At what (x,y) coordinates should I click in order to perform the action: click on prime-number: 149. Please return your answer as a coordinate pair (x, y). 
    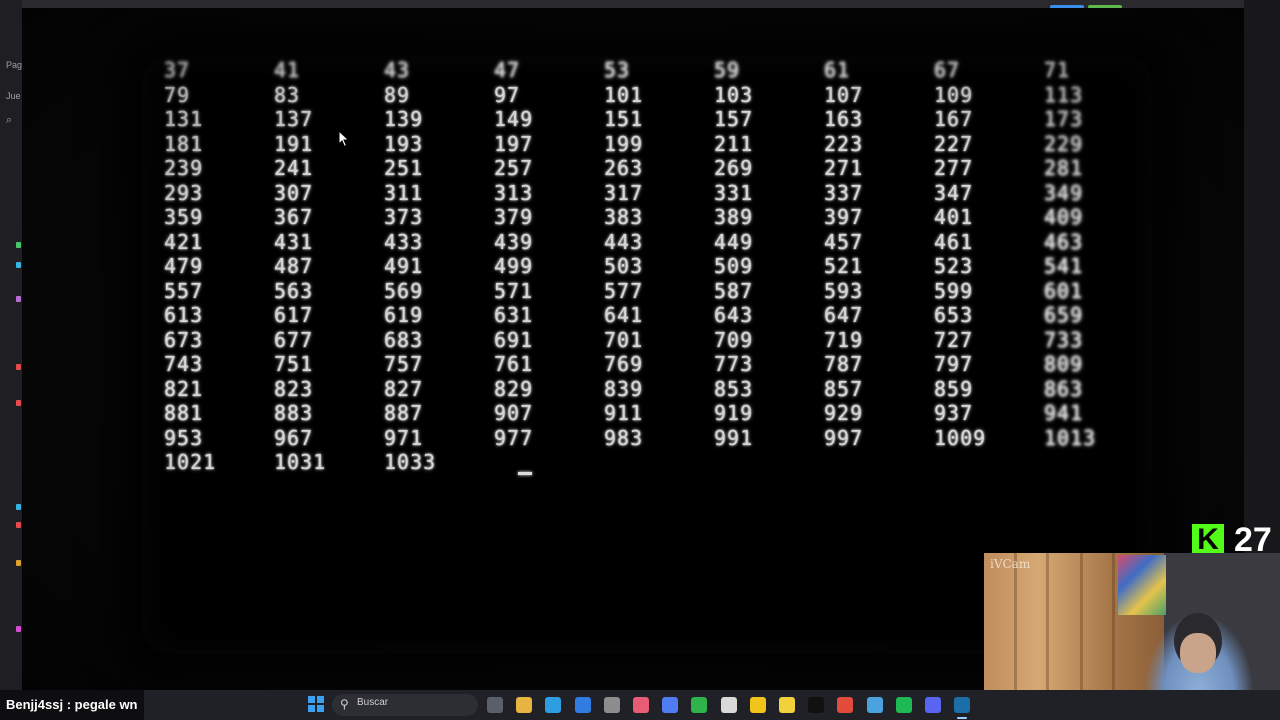
    Looking at the image, I should click on (514, 119).